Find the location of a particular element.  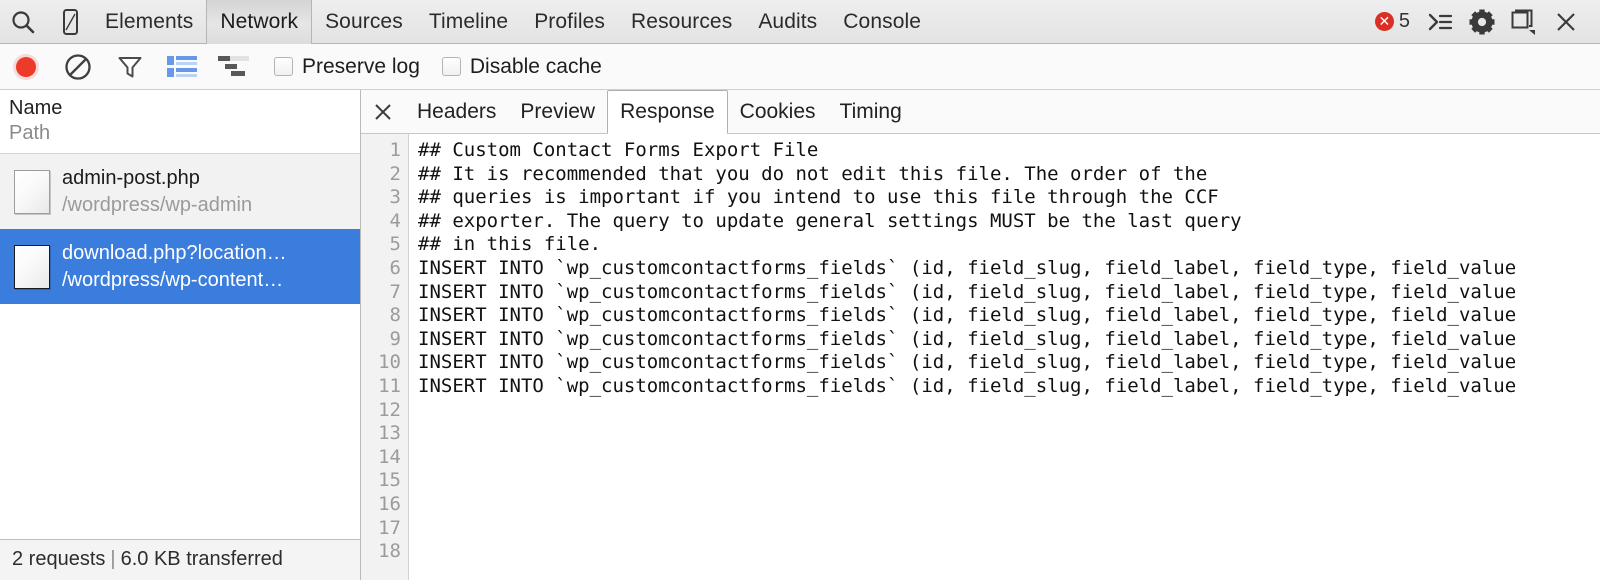

tabbar-right-controls: ✕ 5 is located at coordinates (1487, 22).